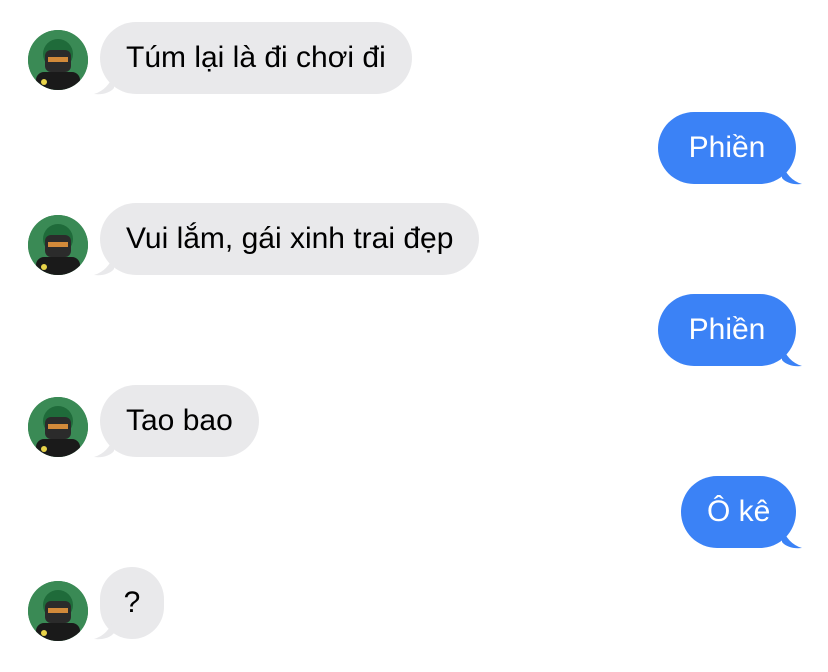  I want to click on message-bubble-received: Túm lại là đi chơi đi, so click(256, 58).